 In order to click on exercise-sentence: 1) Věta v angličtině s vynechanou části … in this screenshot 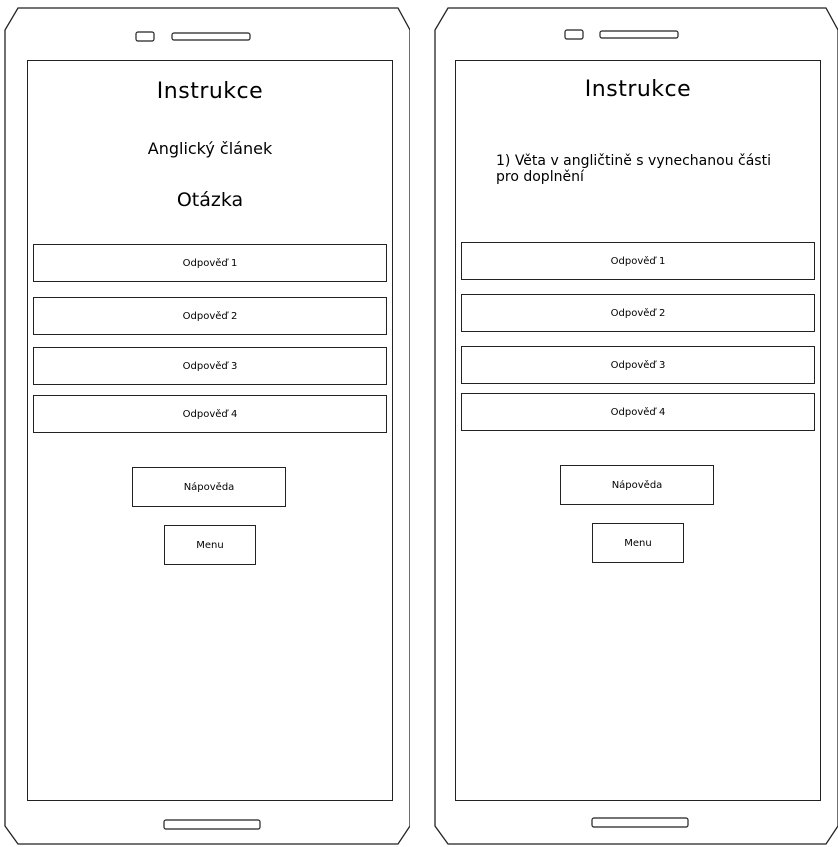, I will do `click(633, 169)`.